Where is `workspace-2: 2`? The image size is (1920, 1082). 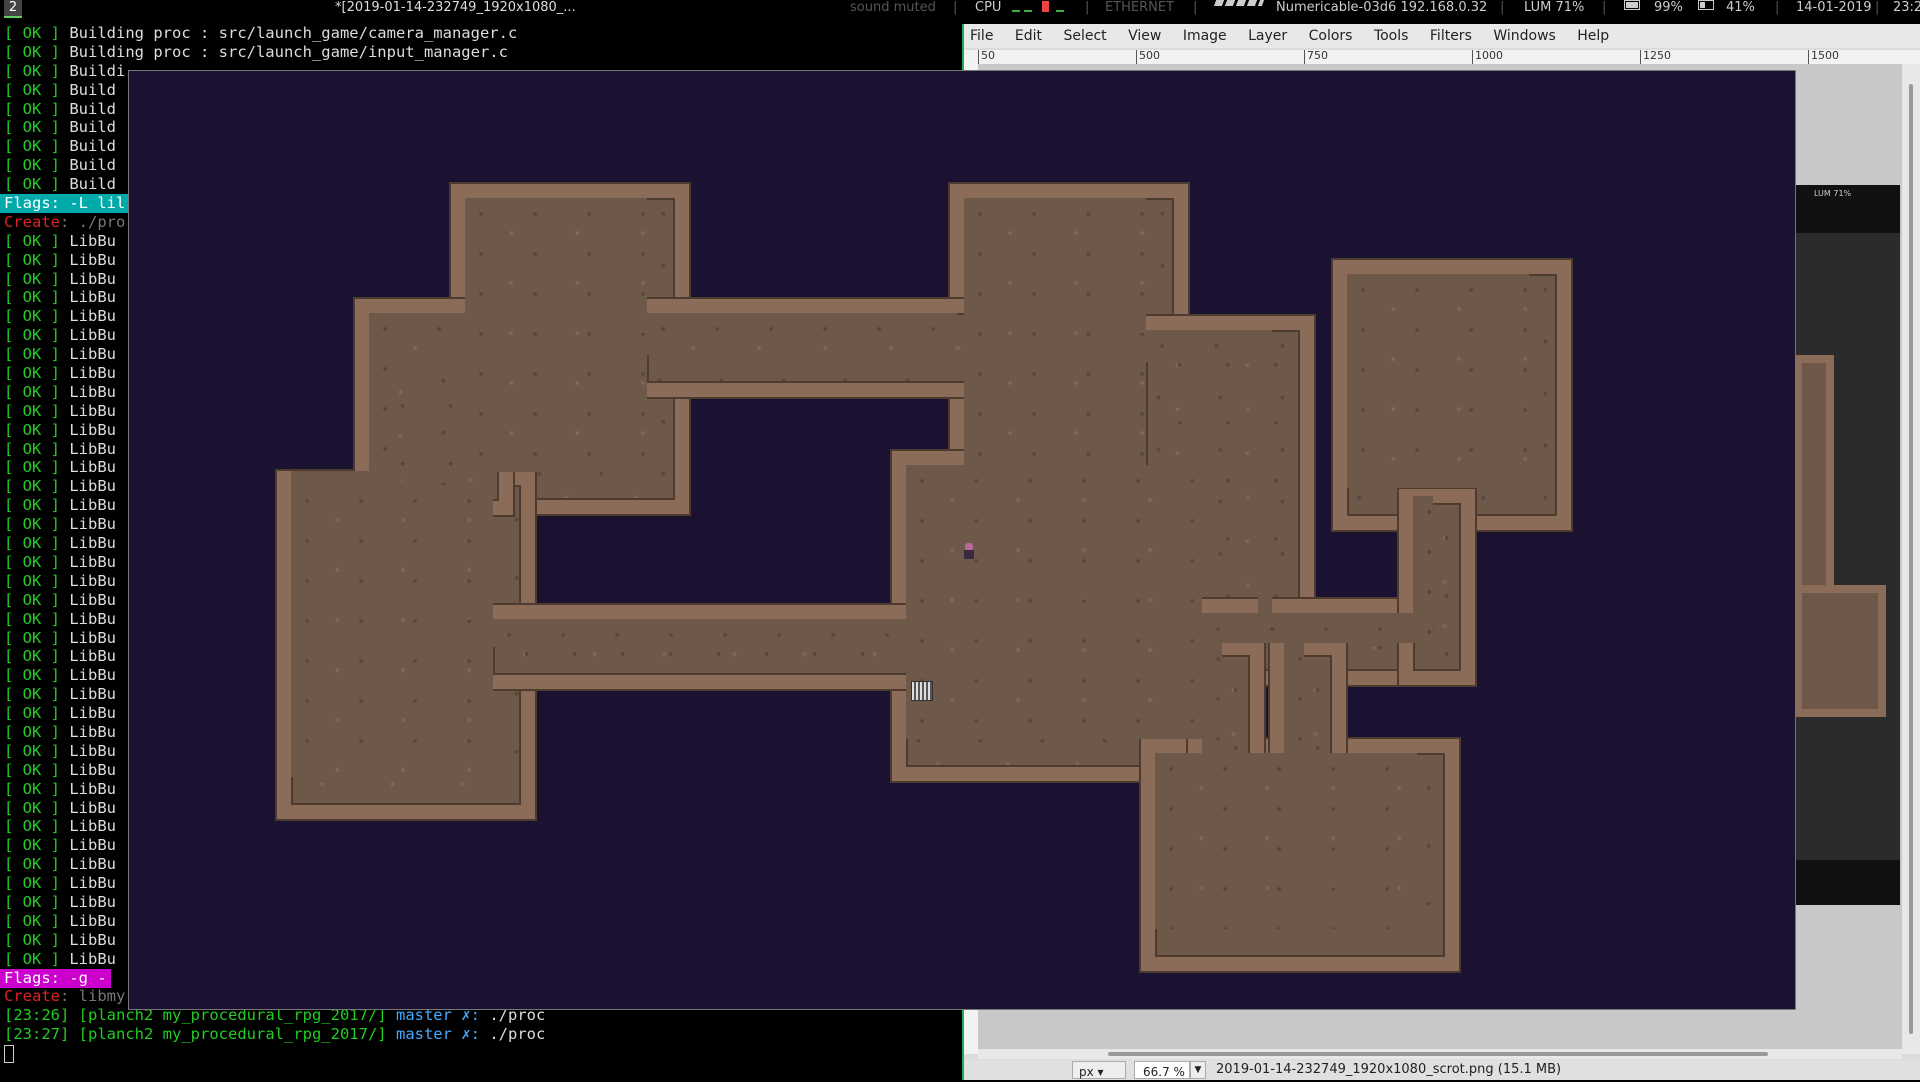
workspace-2: 2 is located at coordinates (13, 9).